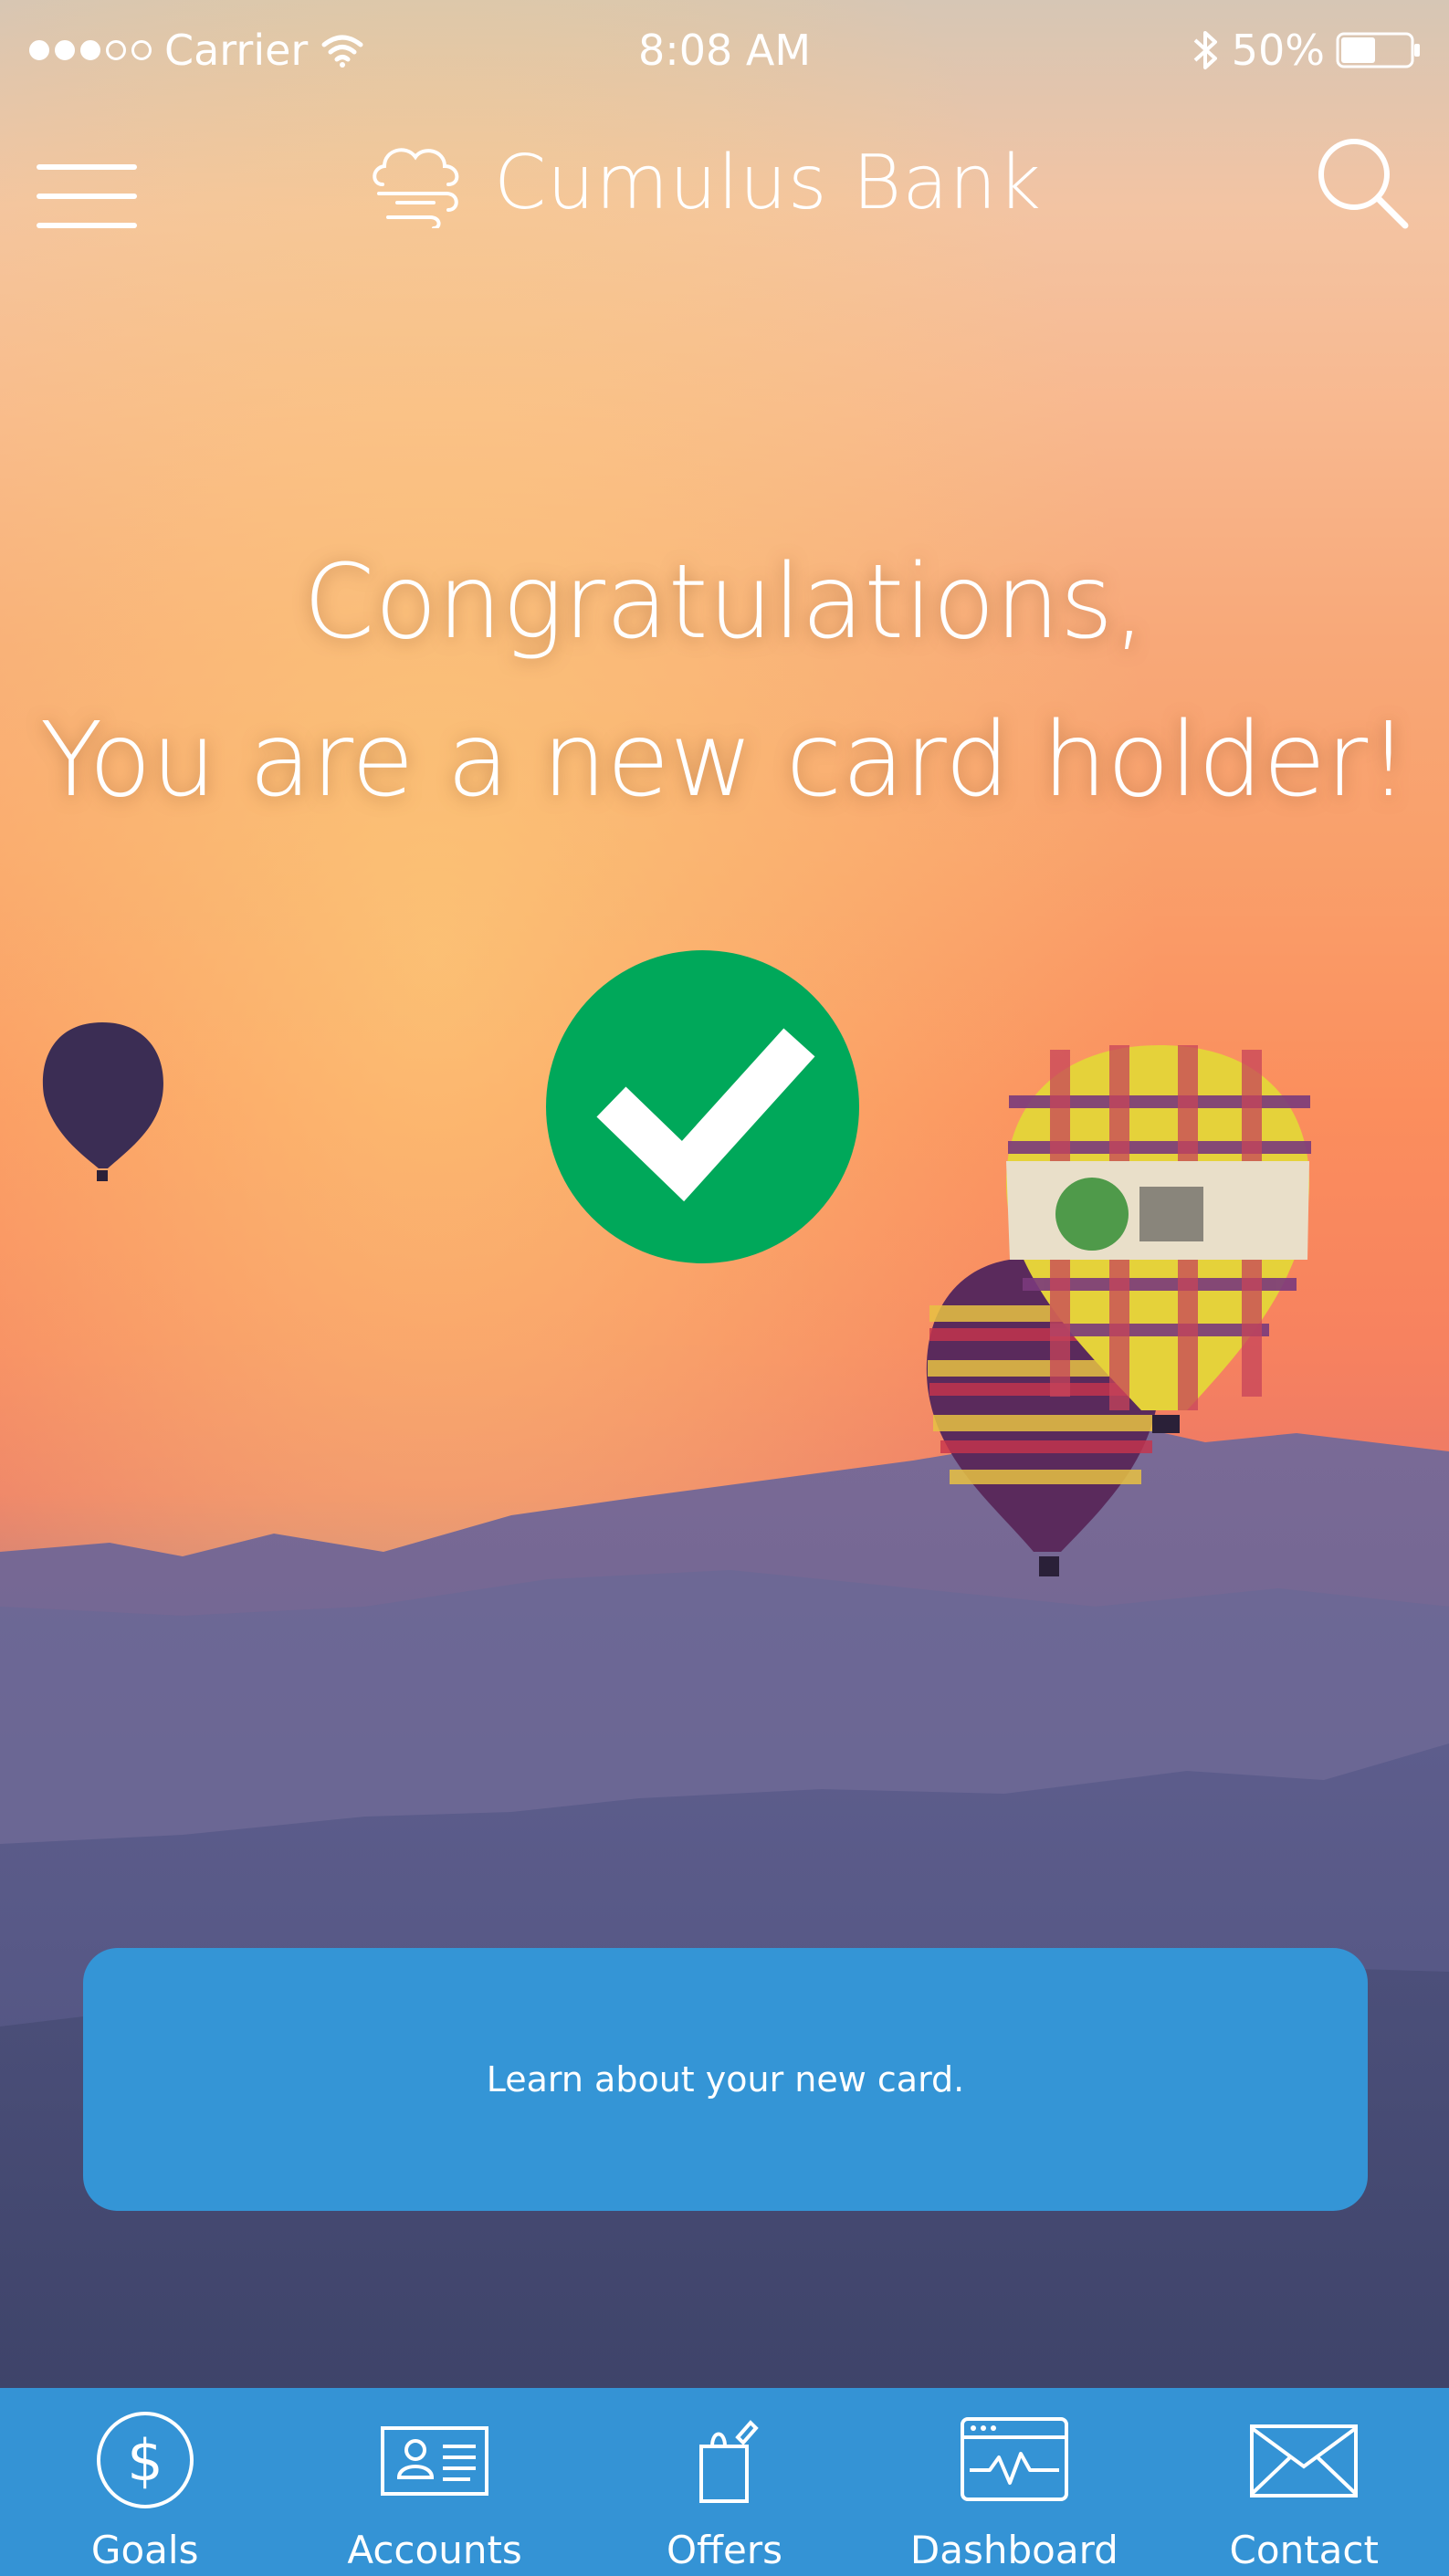  I want to click on tab-label: Accounts, so click(434, 2550).